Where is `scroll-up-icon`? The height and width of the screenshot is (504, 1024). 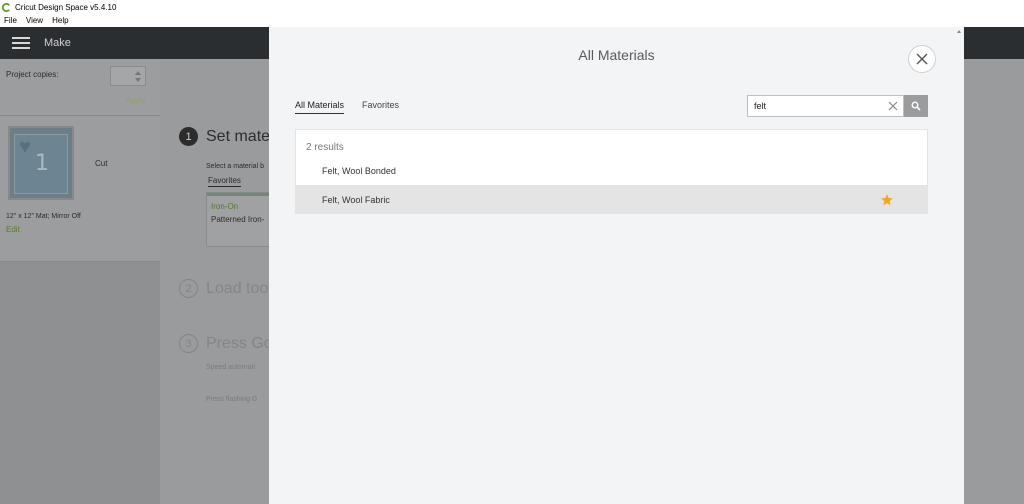
scroll-up-icon is located at coordinates (959, 31).